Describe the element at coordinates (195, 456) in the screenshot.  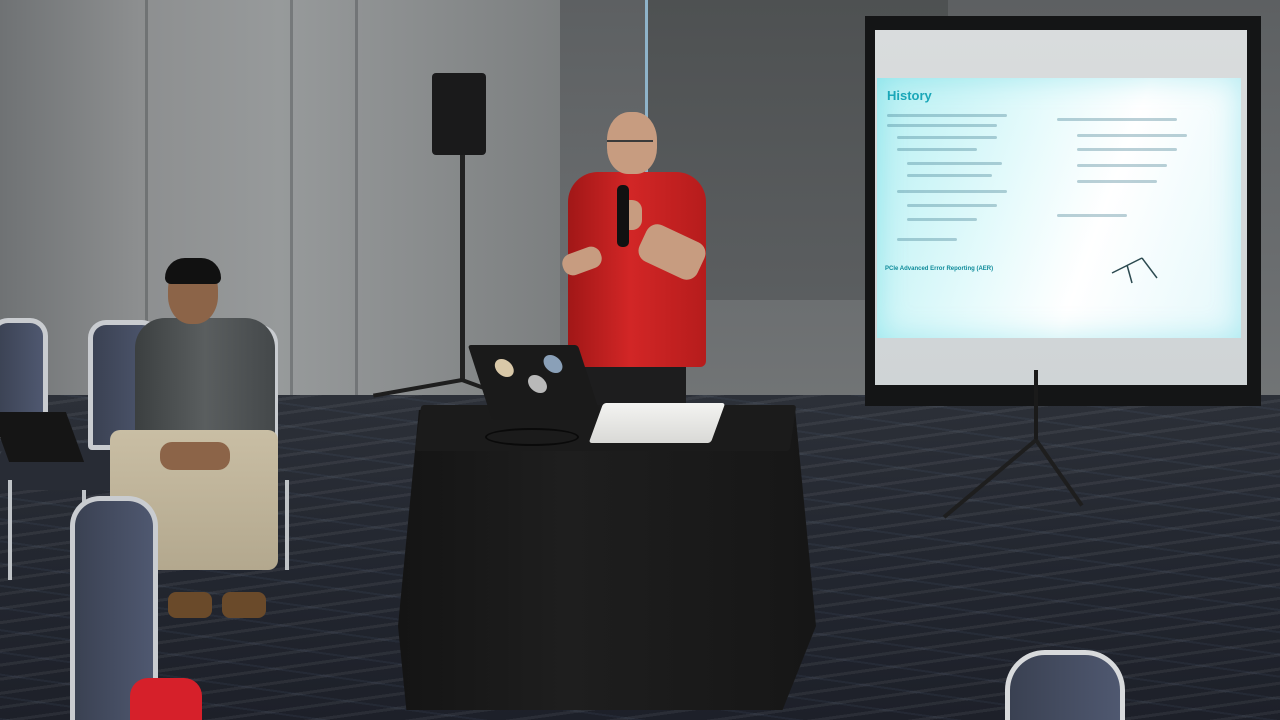
I see `seated-person-hands` at that location.